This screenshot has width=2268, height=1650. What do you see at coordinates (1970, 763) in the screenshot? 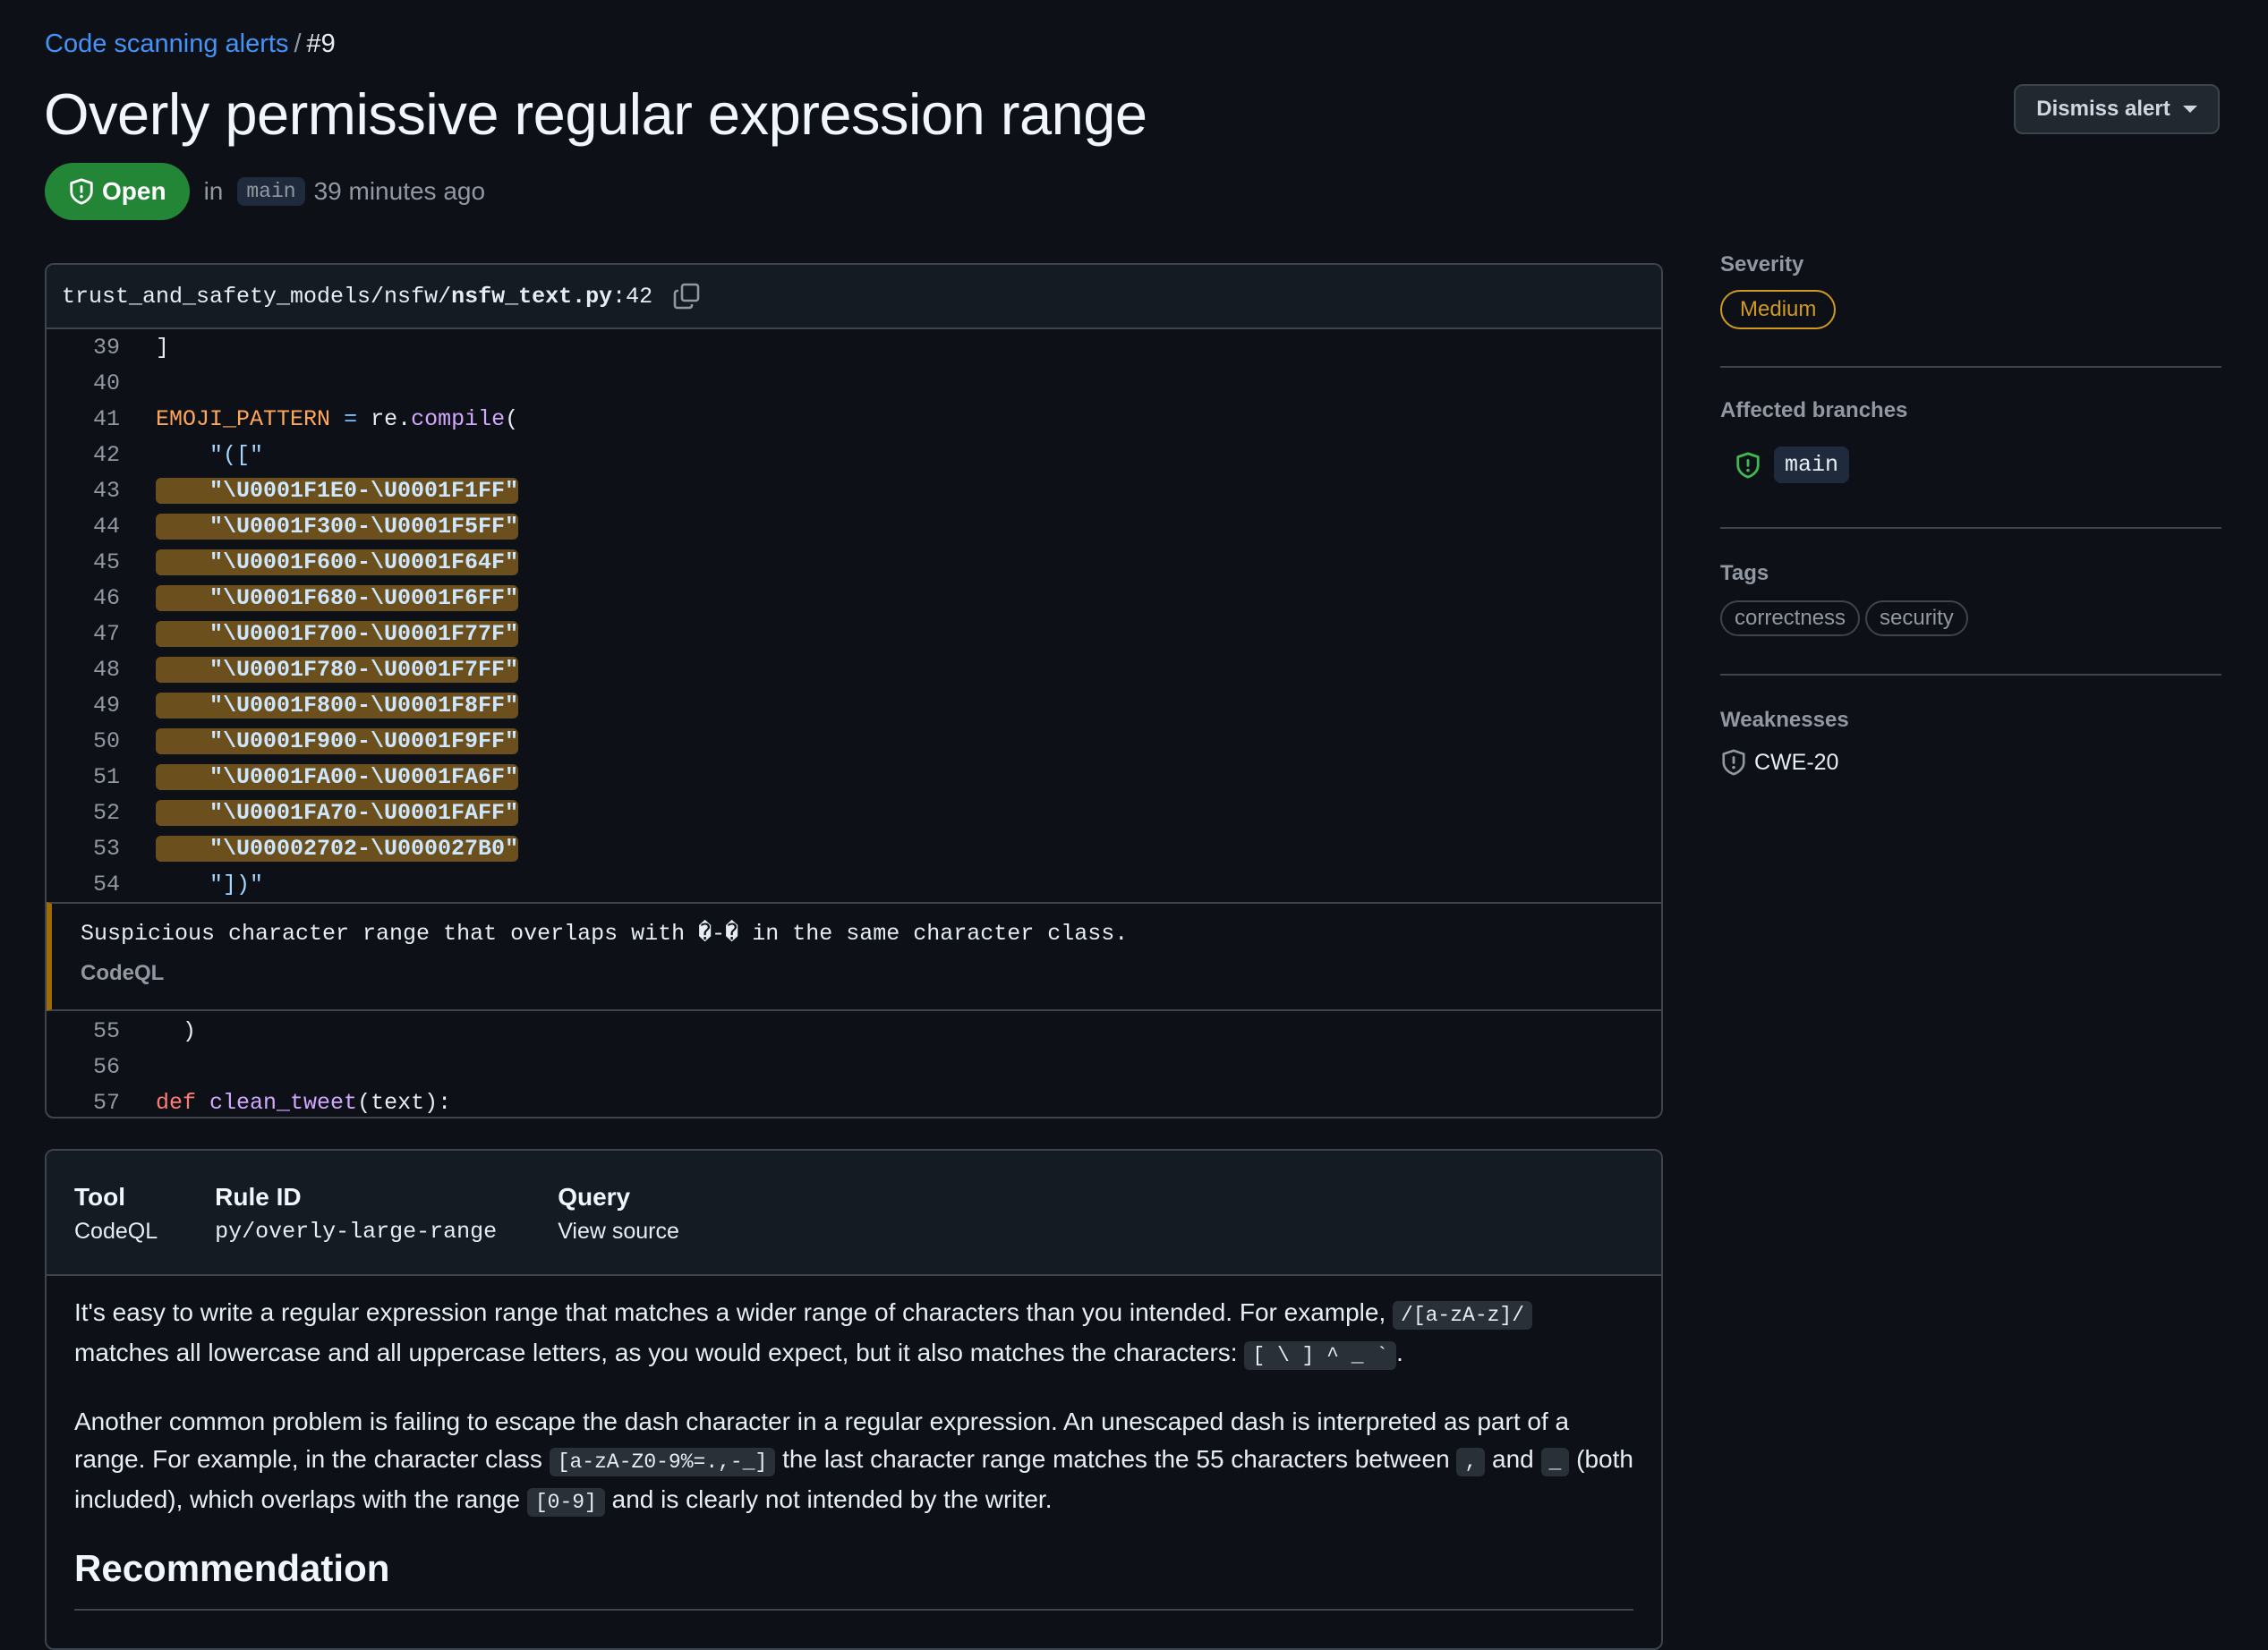
I see `weakness-item: CWE-20` at bounding box center [1970, 763].